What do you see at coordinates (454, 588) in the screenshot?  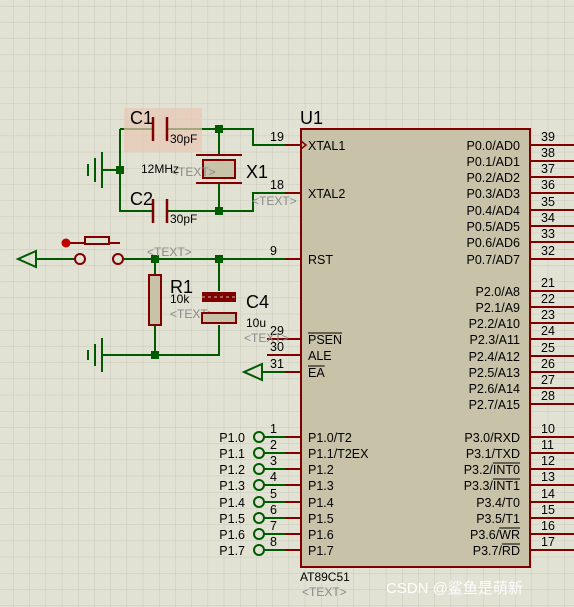 I see `watermark: CSDN @鲨鱼是萌新` at bounding box center [454, 588].